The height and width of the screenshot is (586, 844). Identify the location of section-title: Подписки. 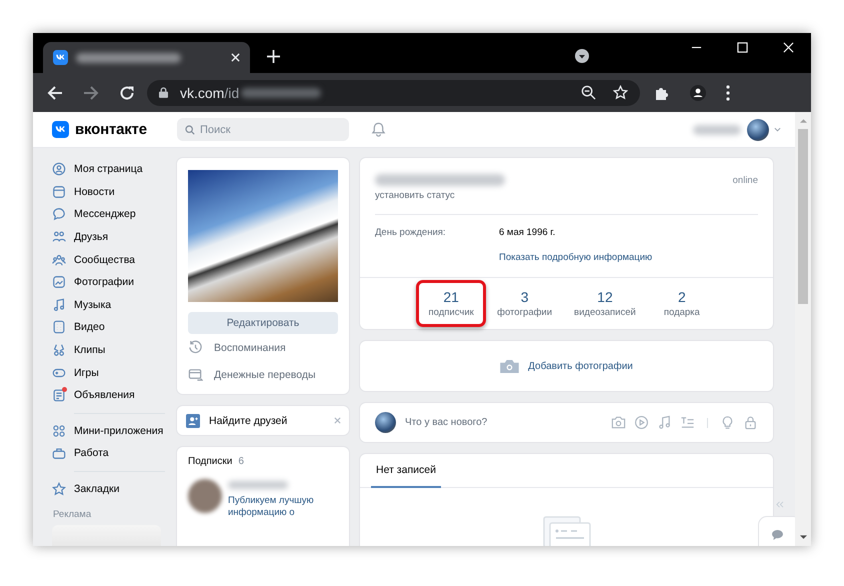
(210, 461).